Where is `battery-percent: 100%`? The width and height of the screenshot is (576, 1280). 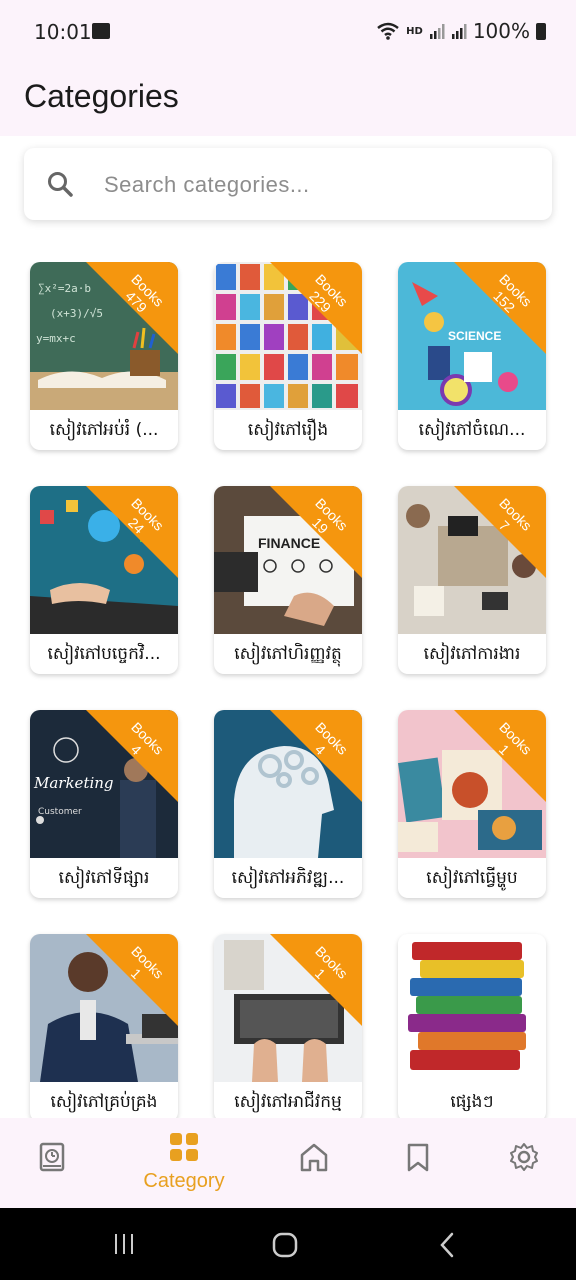
battery-percent: 100% is located at coordinates (501, 31).